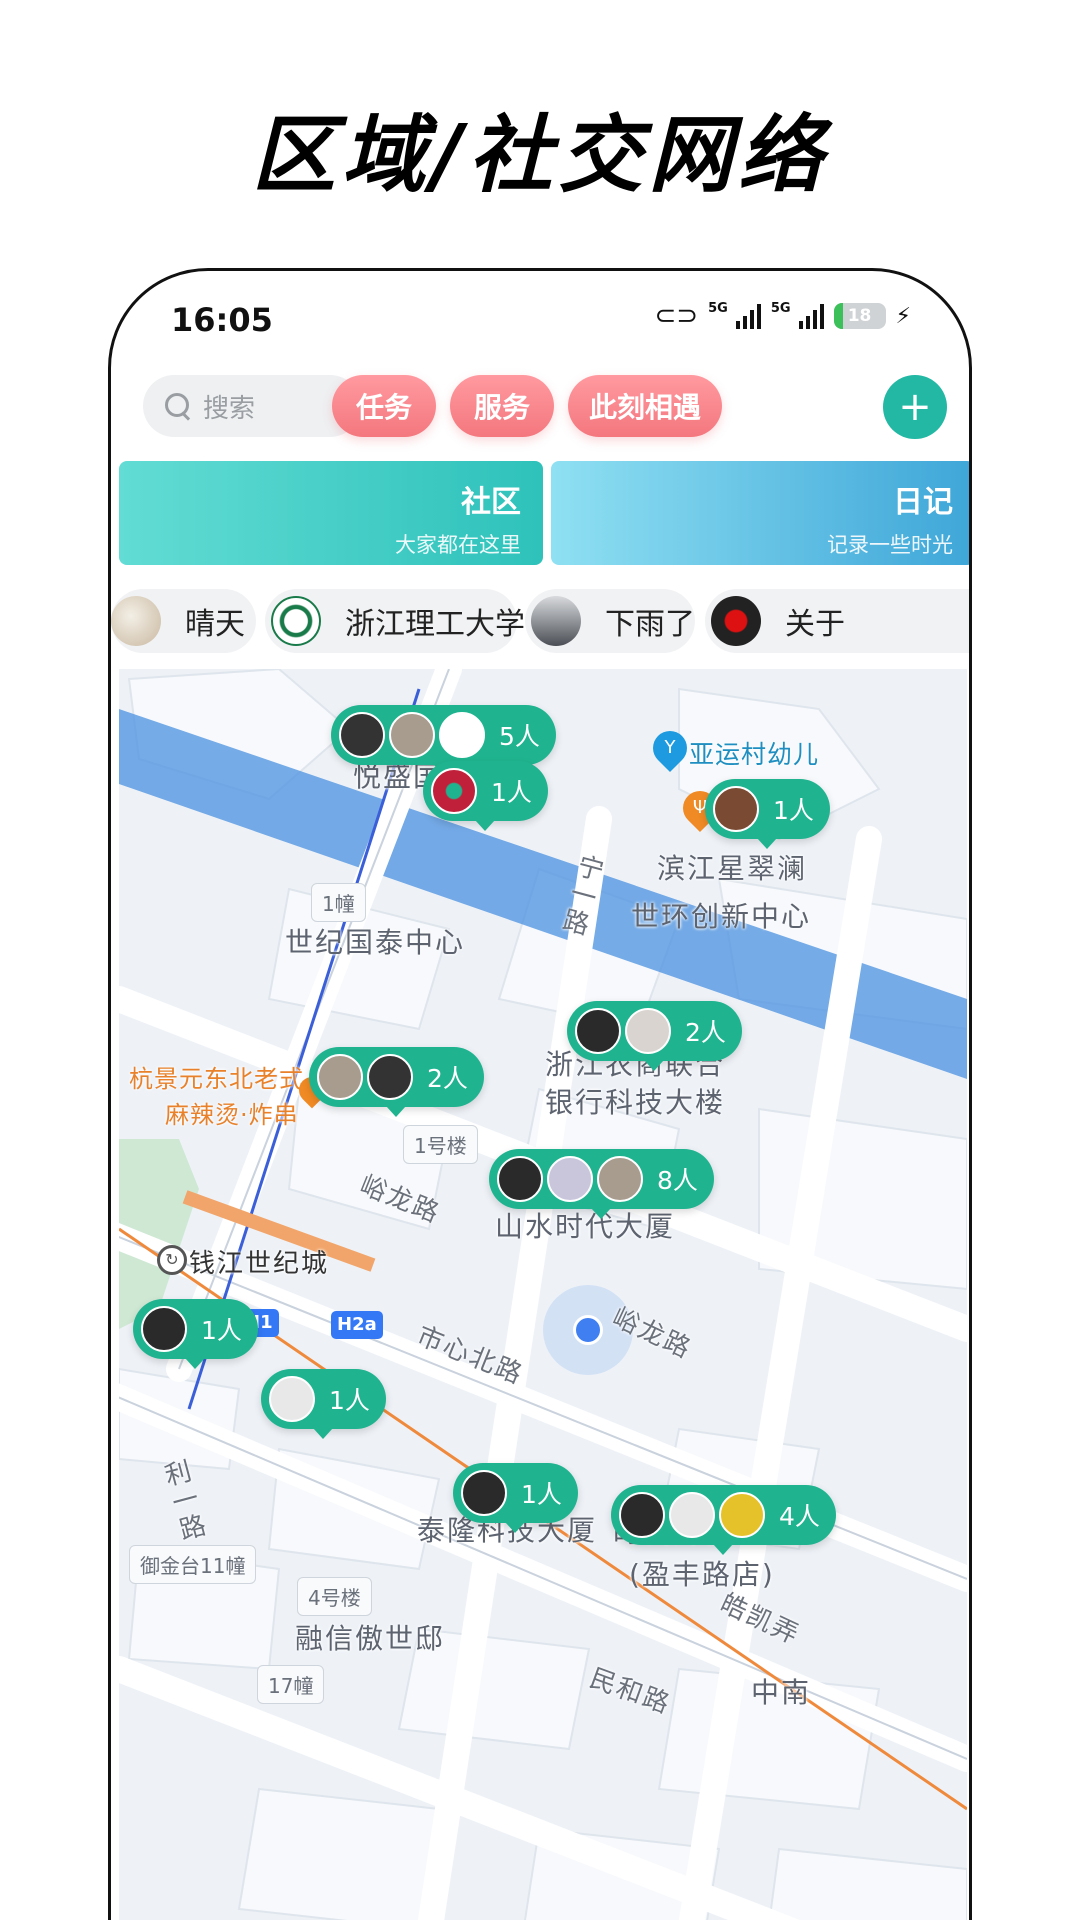  Describe the element at coordinates (178, 406) in the screenshot. I see `search-icon` at that location.